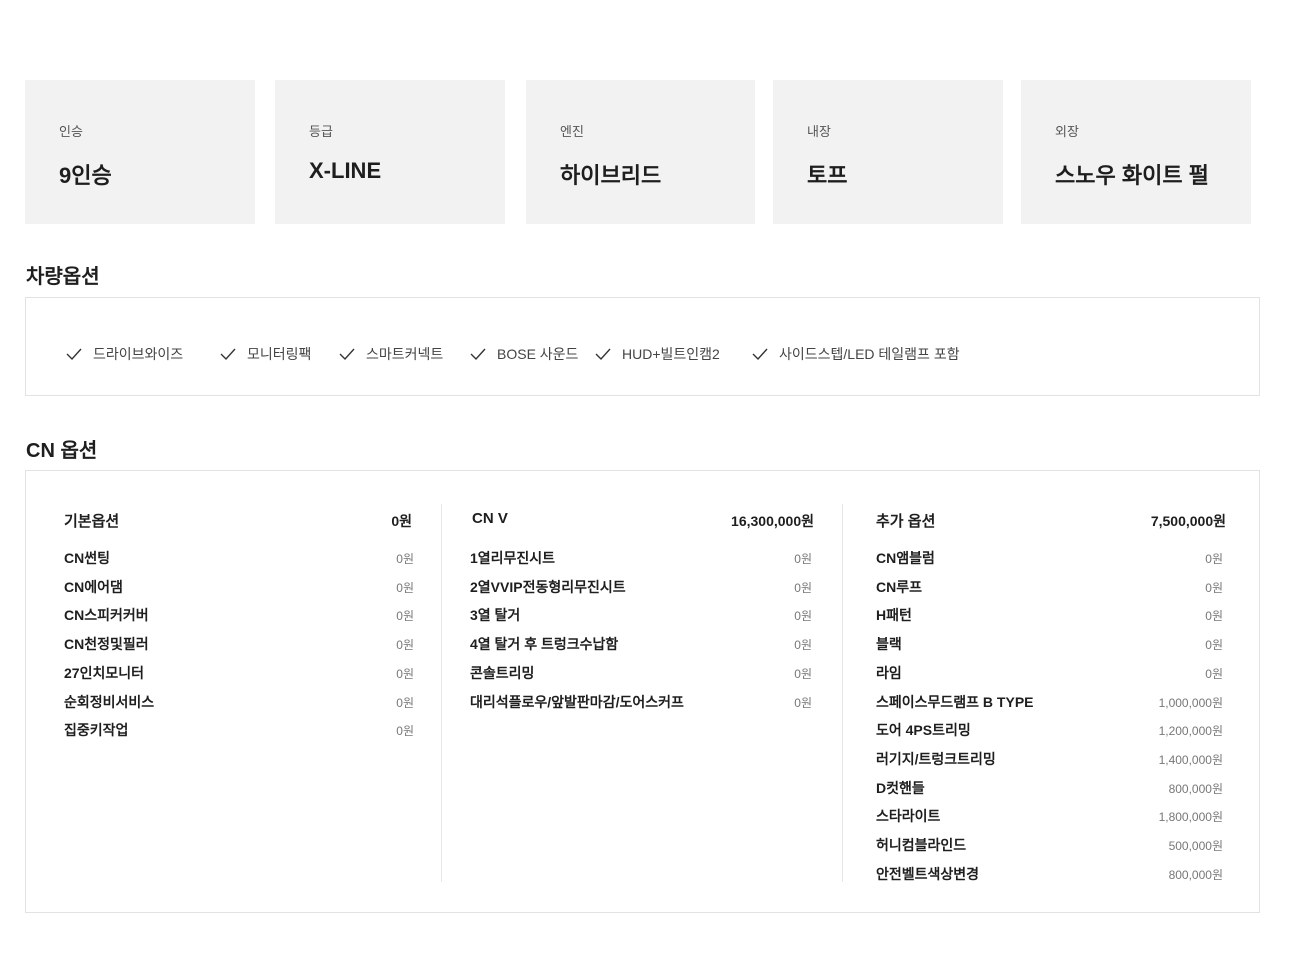  What do you see at coordinates (1190, 759) in the screenshot?
I see `cn-option-item-price: 1,400,000원` at bounding box center [1190, 759].